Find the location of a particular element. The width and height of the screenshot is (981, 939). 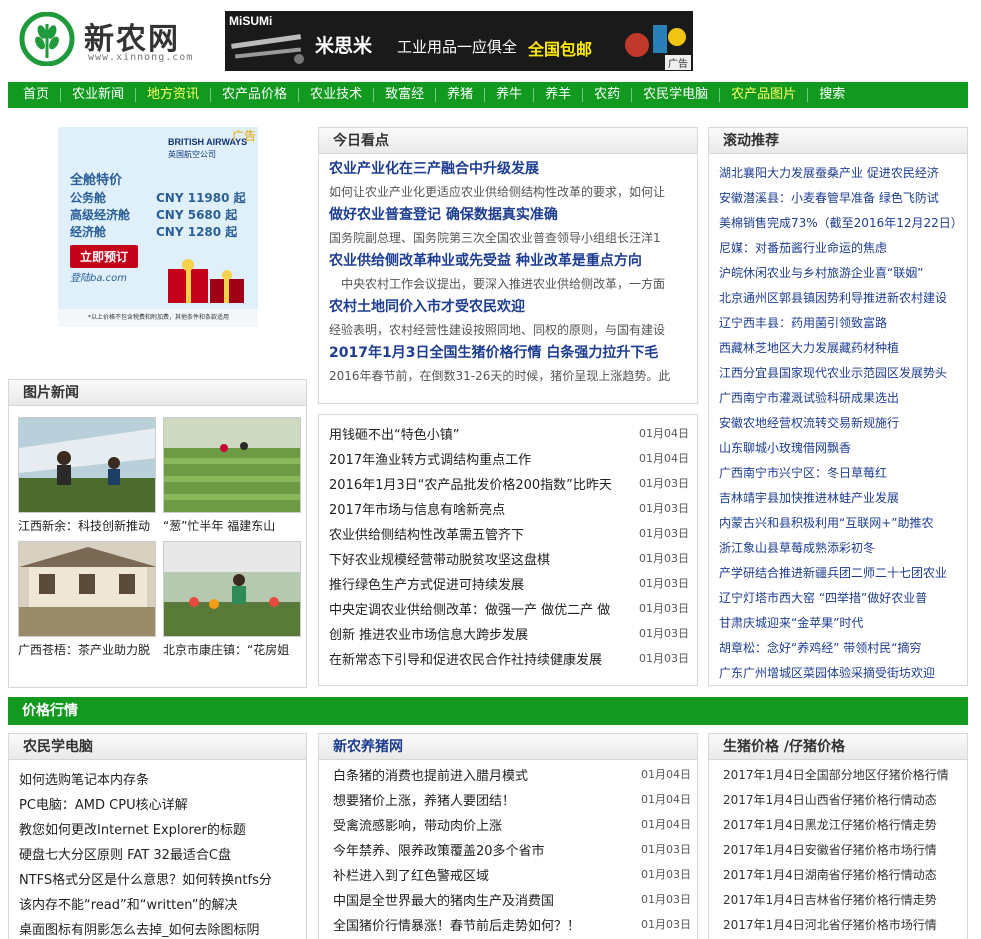

list-item: 补栏进入到了红色警戒区域 01月03日 is located at coordinates (512, 875).